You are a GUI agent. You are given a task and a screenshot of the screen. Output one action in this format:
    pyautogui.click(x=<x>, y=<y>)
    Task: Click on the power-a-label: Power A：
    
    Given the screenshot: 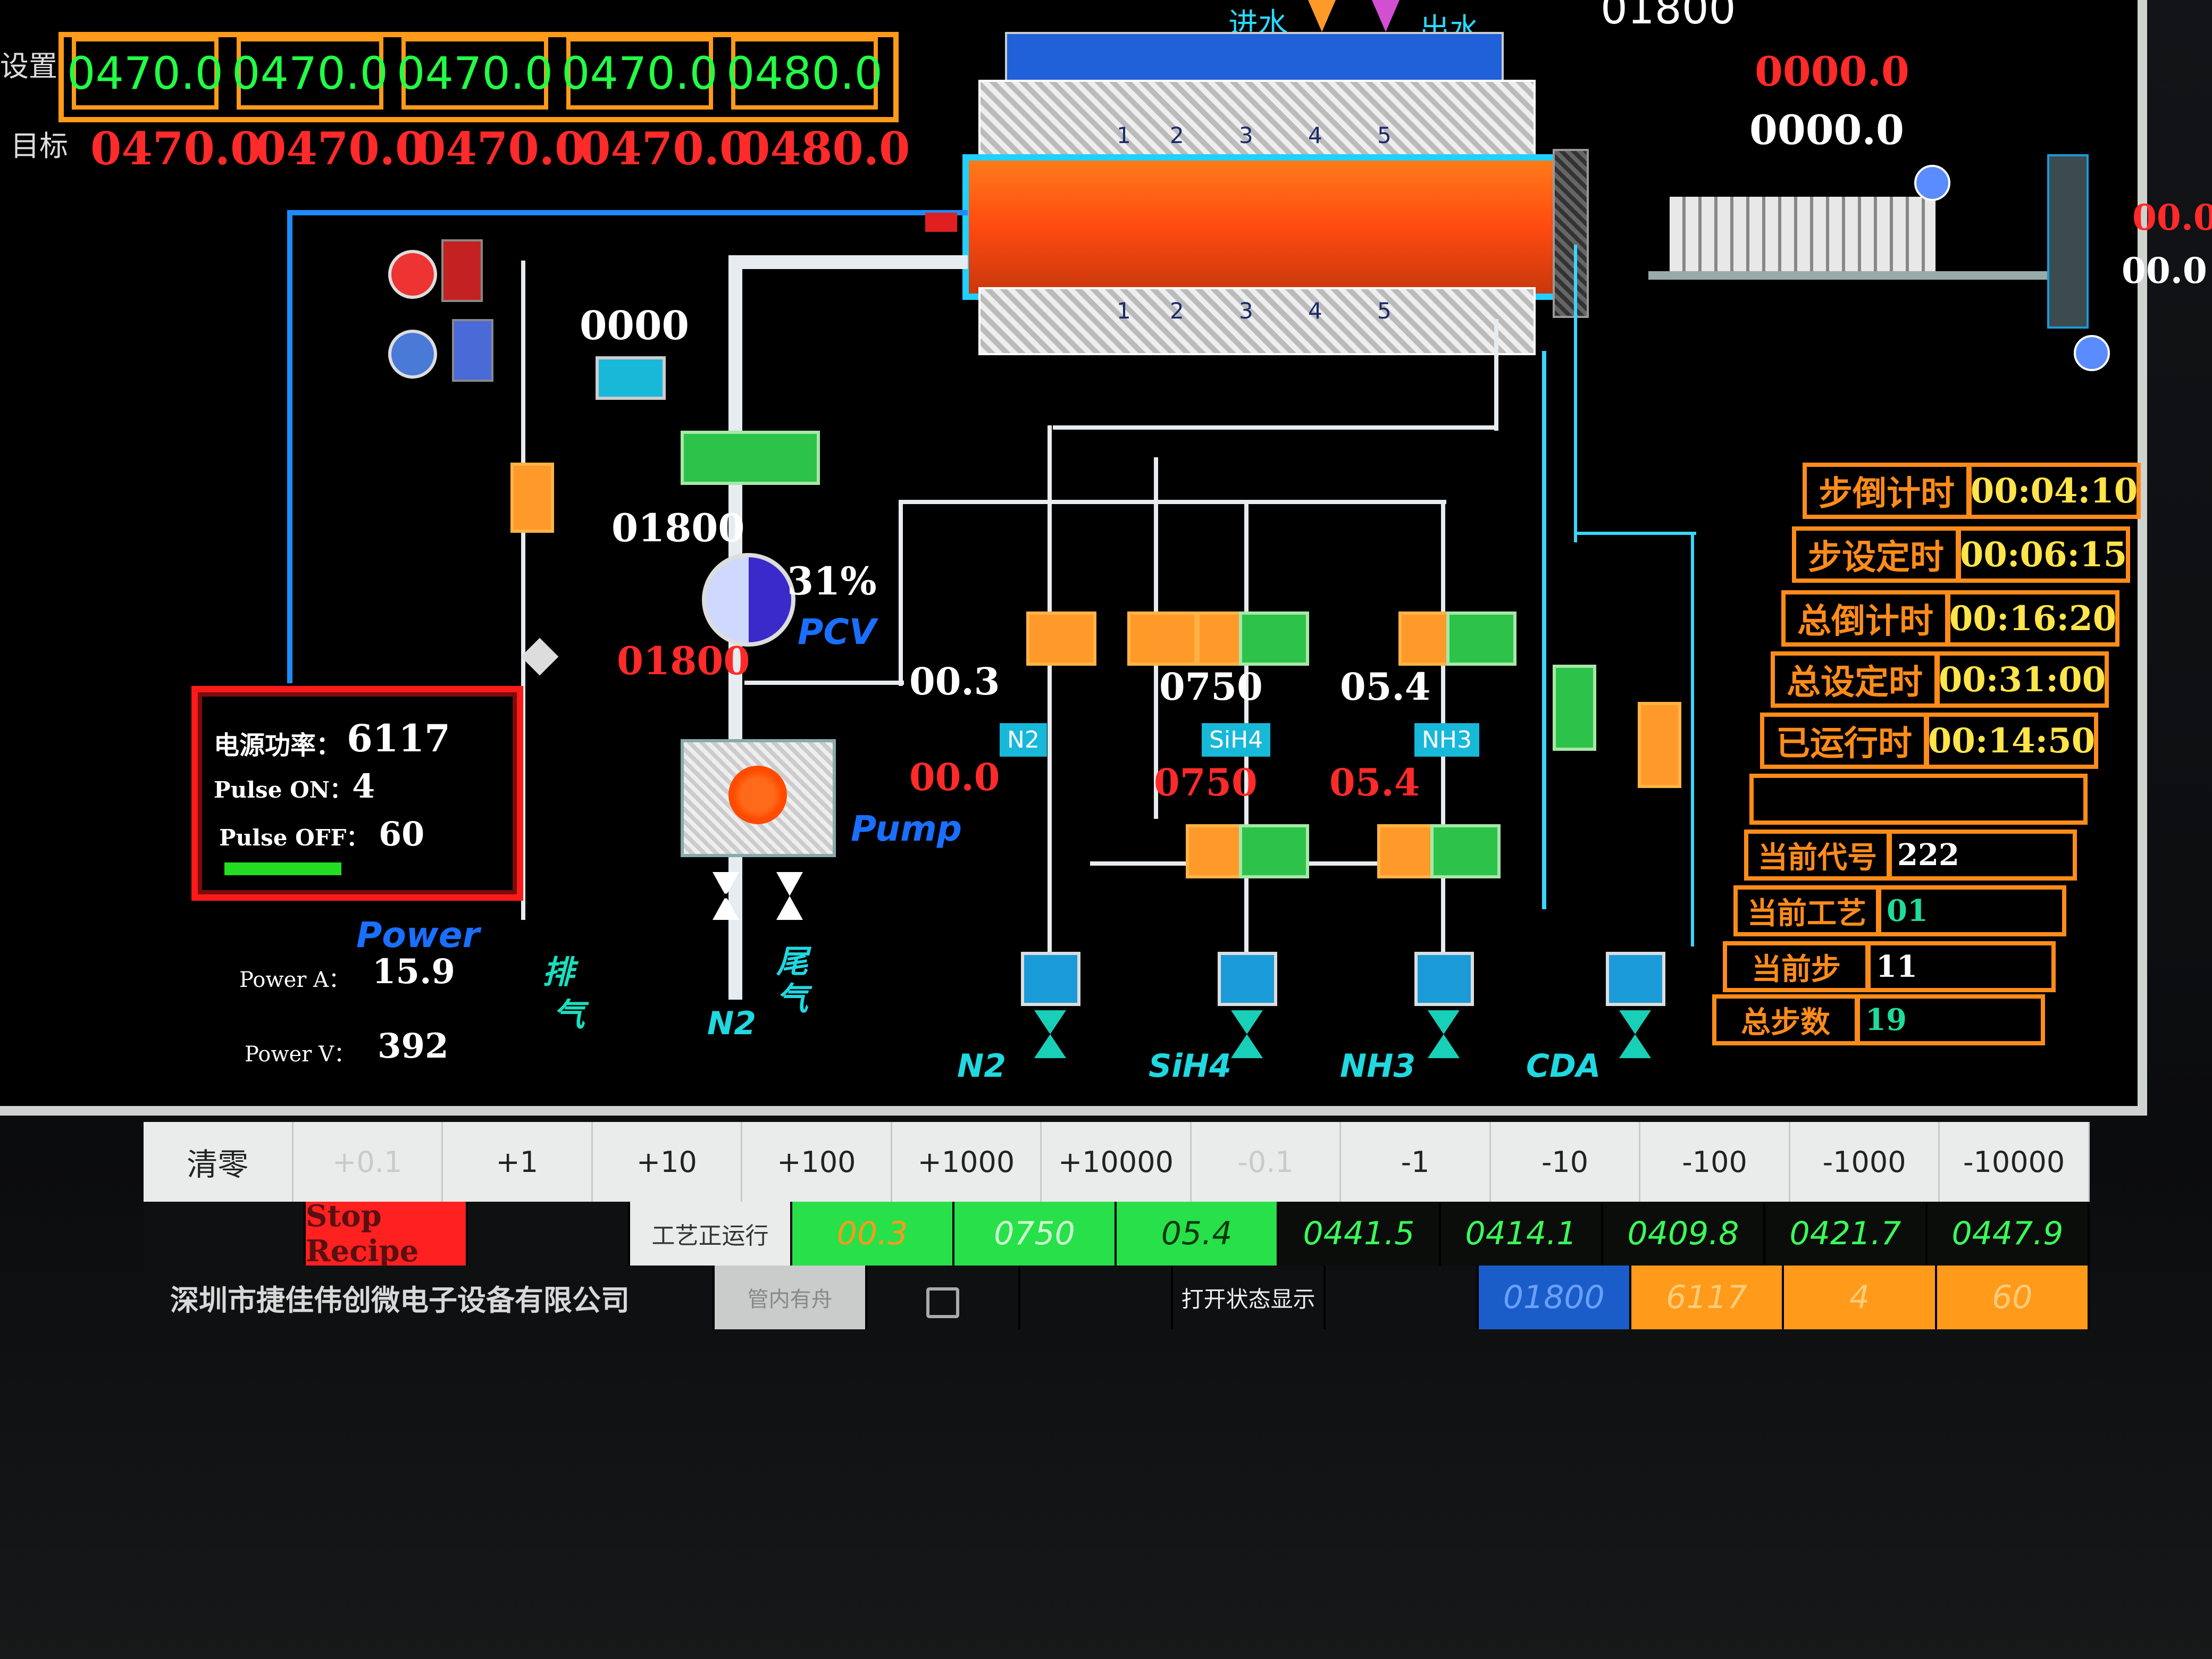 What is the action you would take?
    pyautogui.click(x=294, y=980)
    